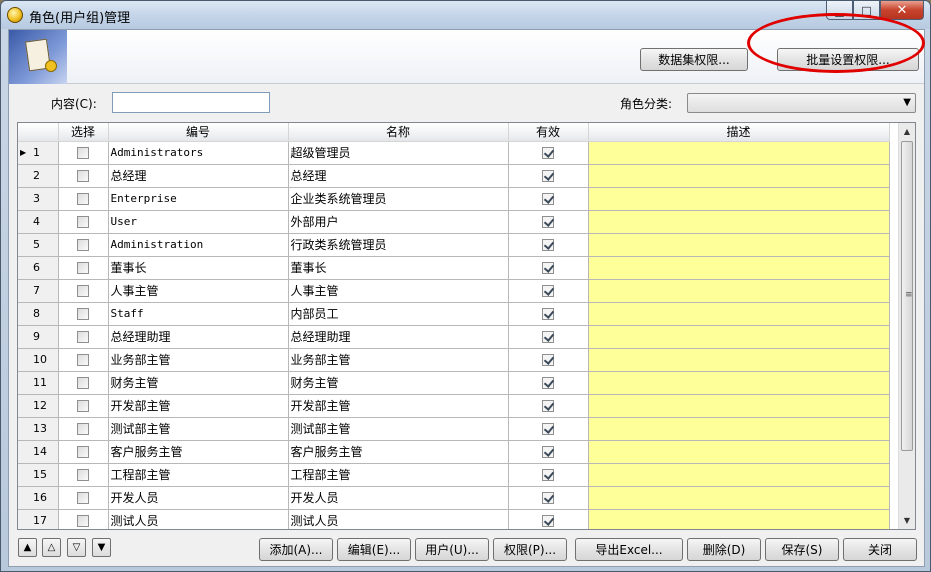 Image resolution: width=931 pixels, height=572 pixels. I want to click on code-cell: 测试部主管, so click(198, 429).